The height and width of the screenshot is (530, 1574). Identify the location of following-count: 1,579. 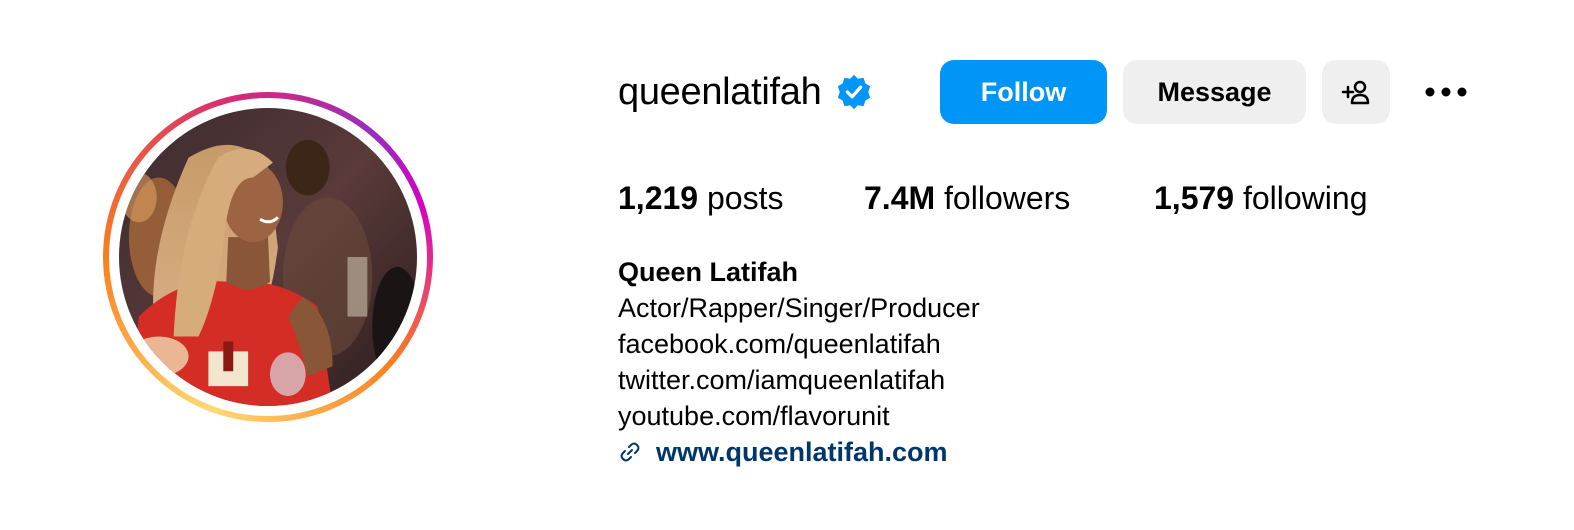
(1194, 198).